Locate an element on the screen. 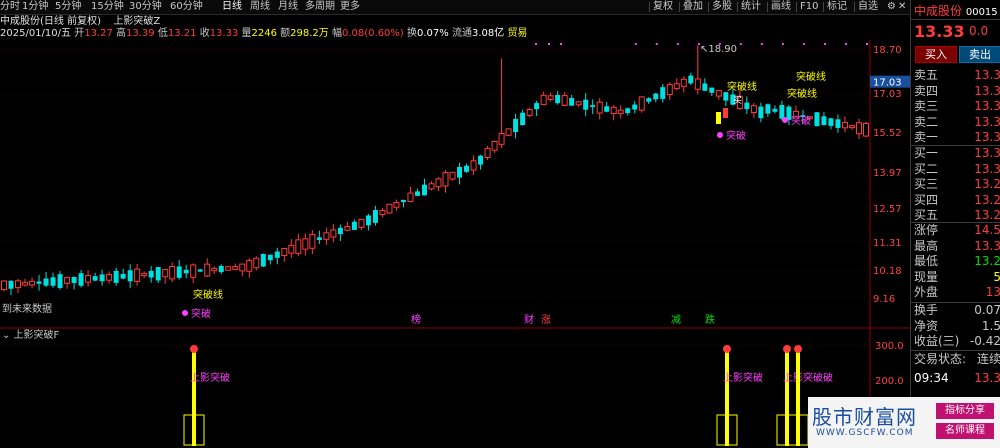 The image size is (1000, 448). period-tab-2: 5分钟 is located at coordinates (68, 7).